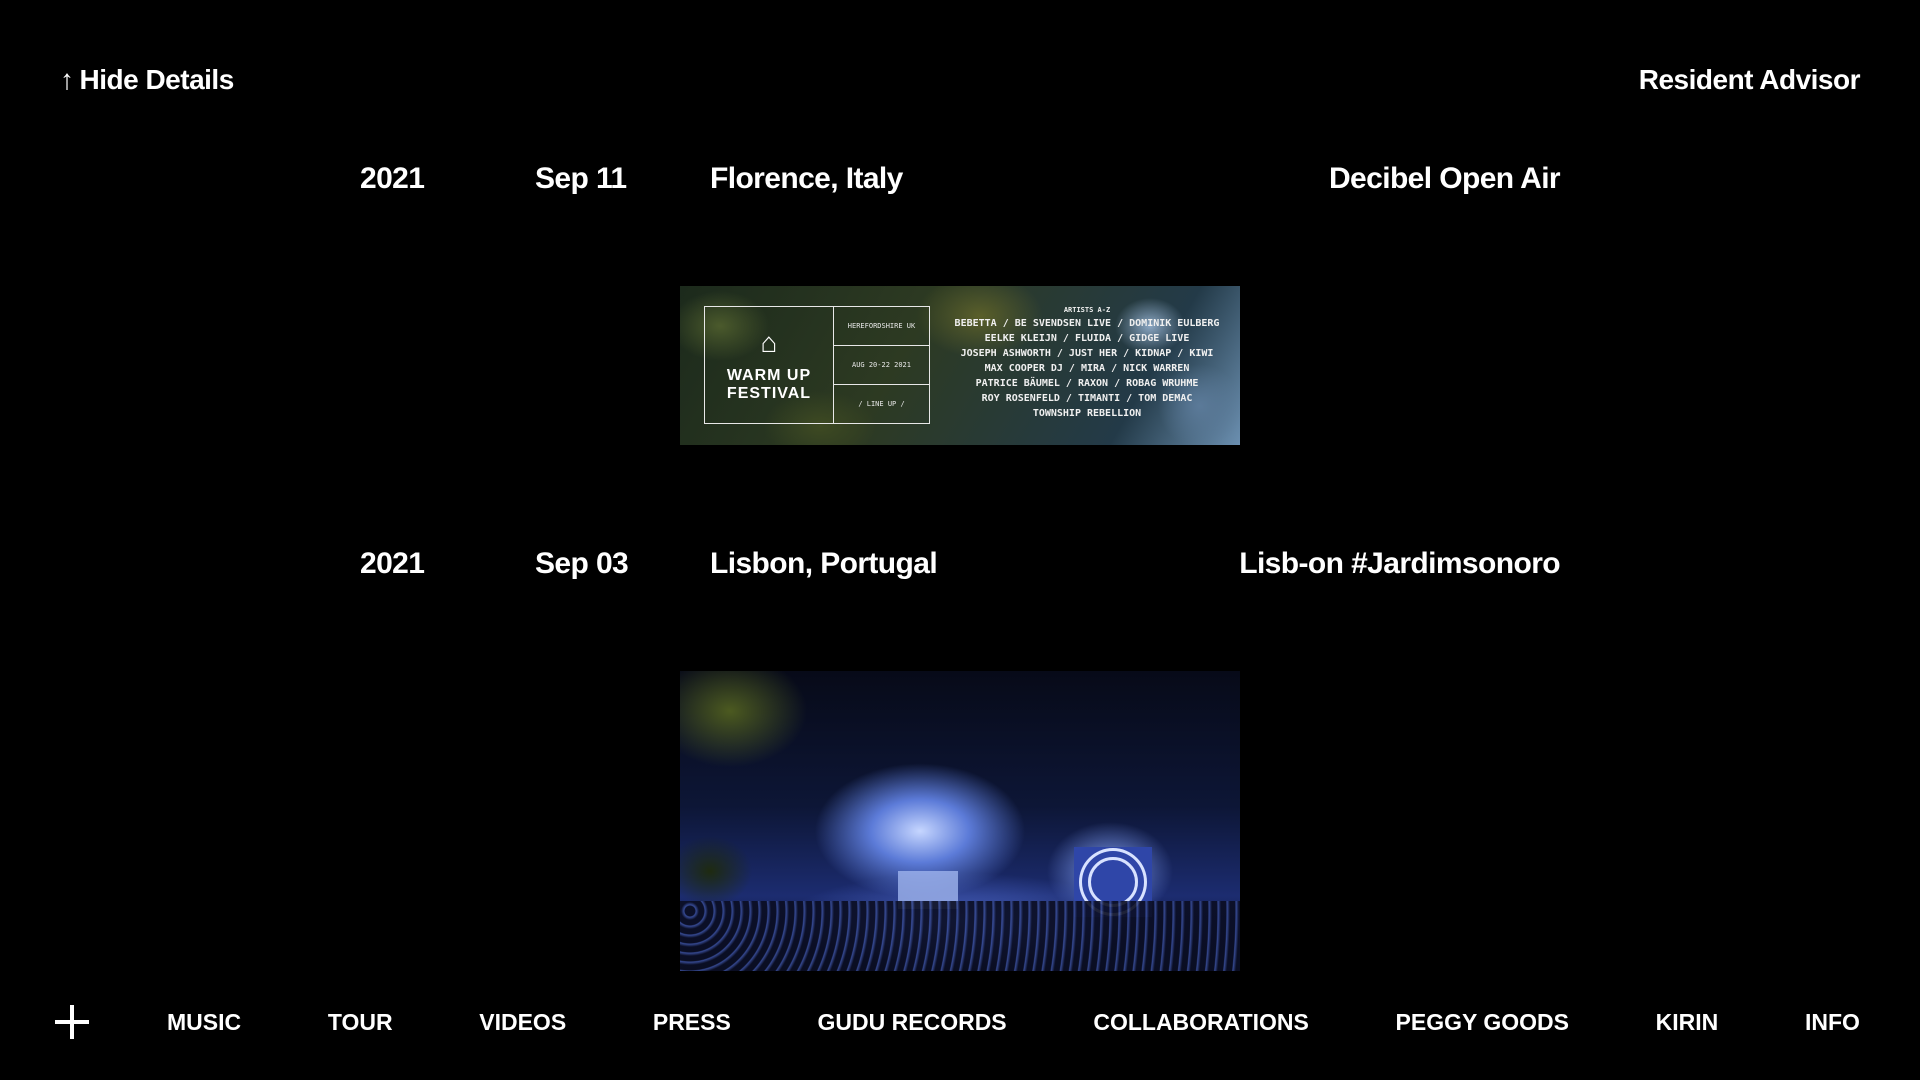  What do you see at coordinates (881, 326) in the screenshot?
I see `poster-box-location: HEREFORDSHIRE UK` at bounding box center [881, 326].